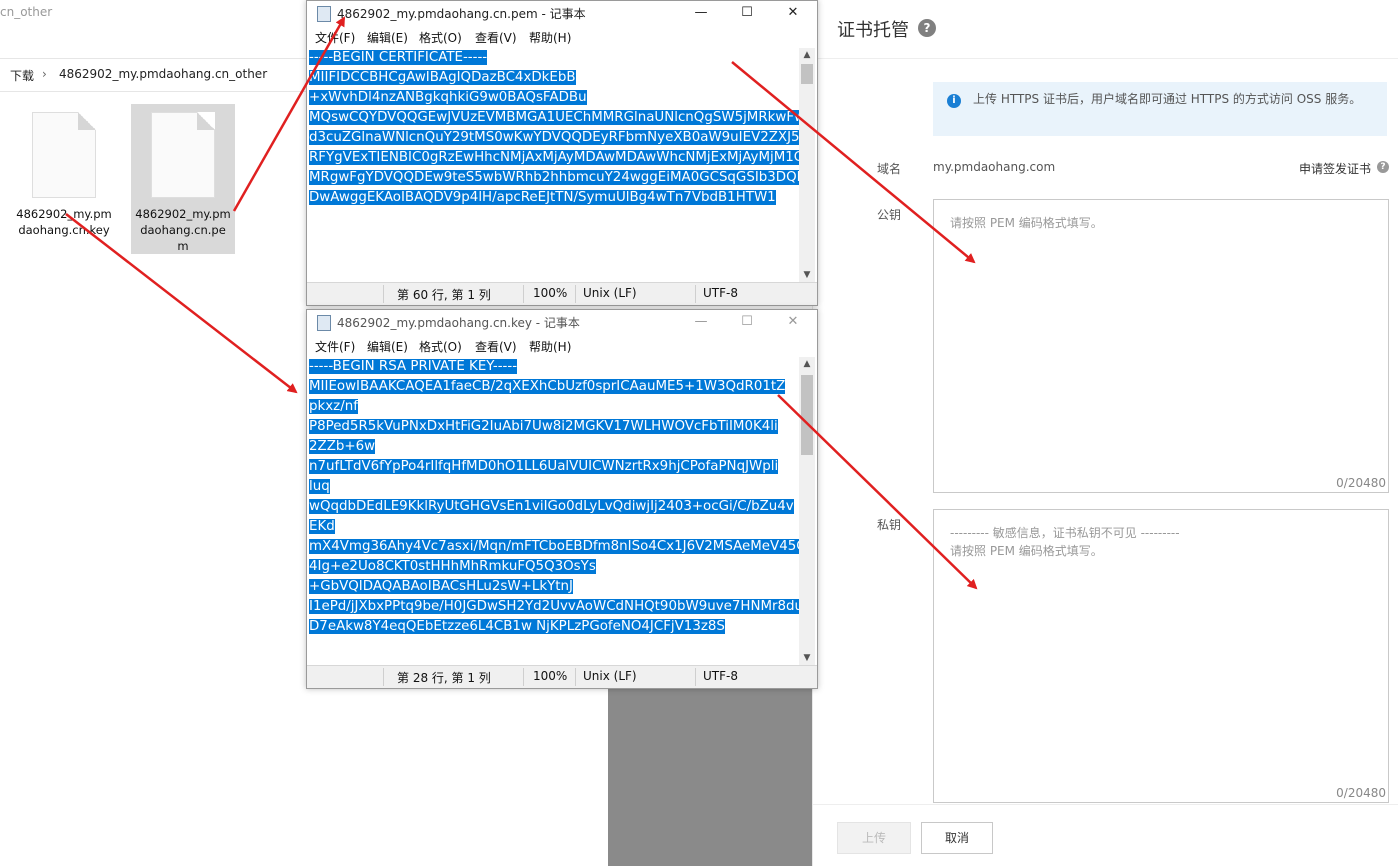  I want to click on breadcrumb-folder: 4862902_my.pmdaohang.cn_other, so click(163, 74).